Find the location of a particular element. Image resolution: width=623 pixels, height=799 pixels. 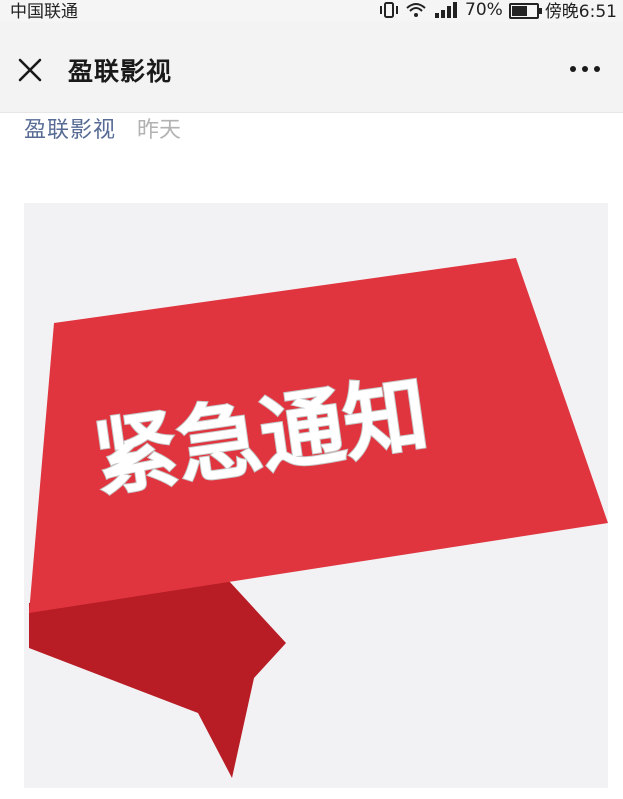

article-meta: 盈联影视 昨天 is located at coordinates (102, 128).